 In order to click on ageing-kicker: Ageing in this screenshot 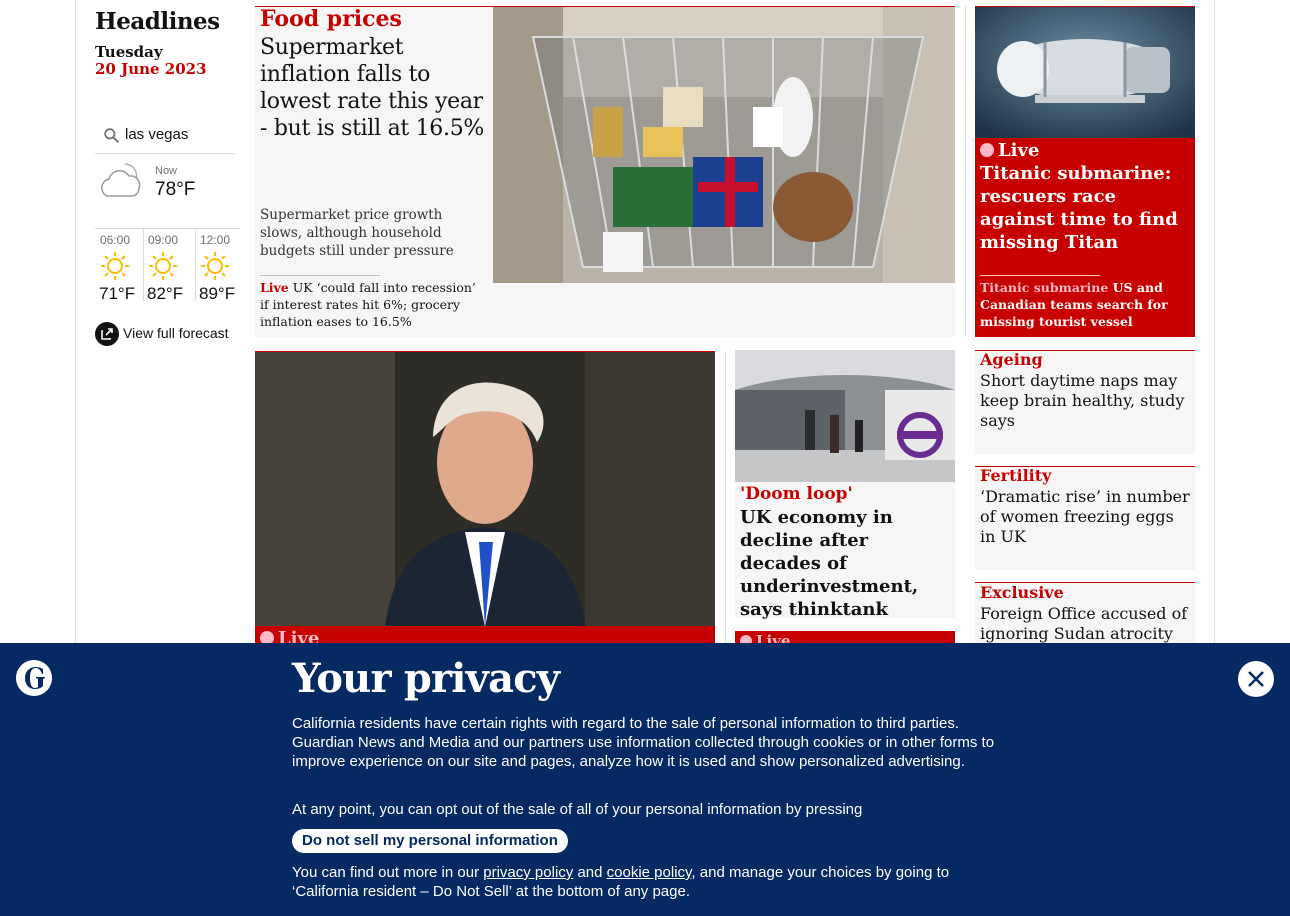, I will do `click(1011, 359)`.